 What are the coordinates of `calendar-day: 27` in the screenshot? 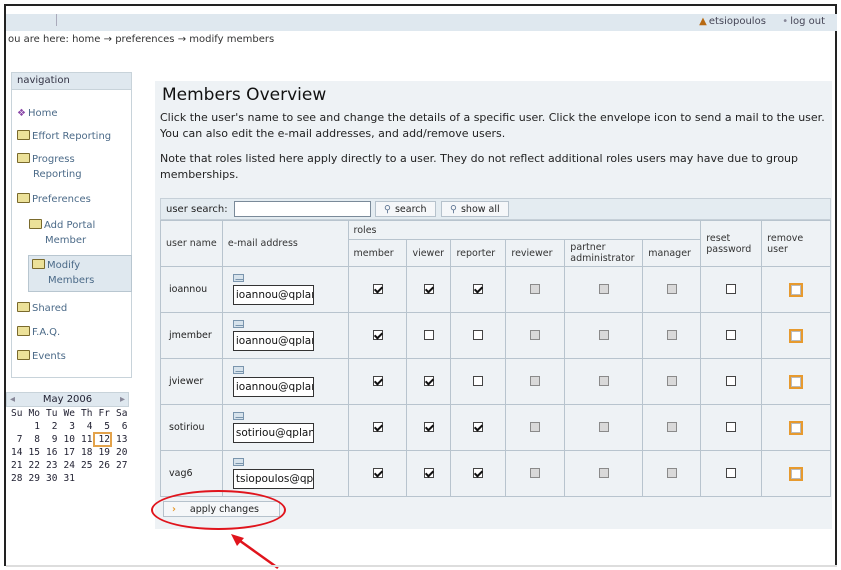 It's located at (120, 465).